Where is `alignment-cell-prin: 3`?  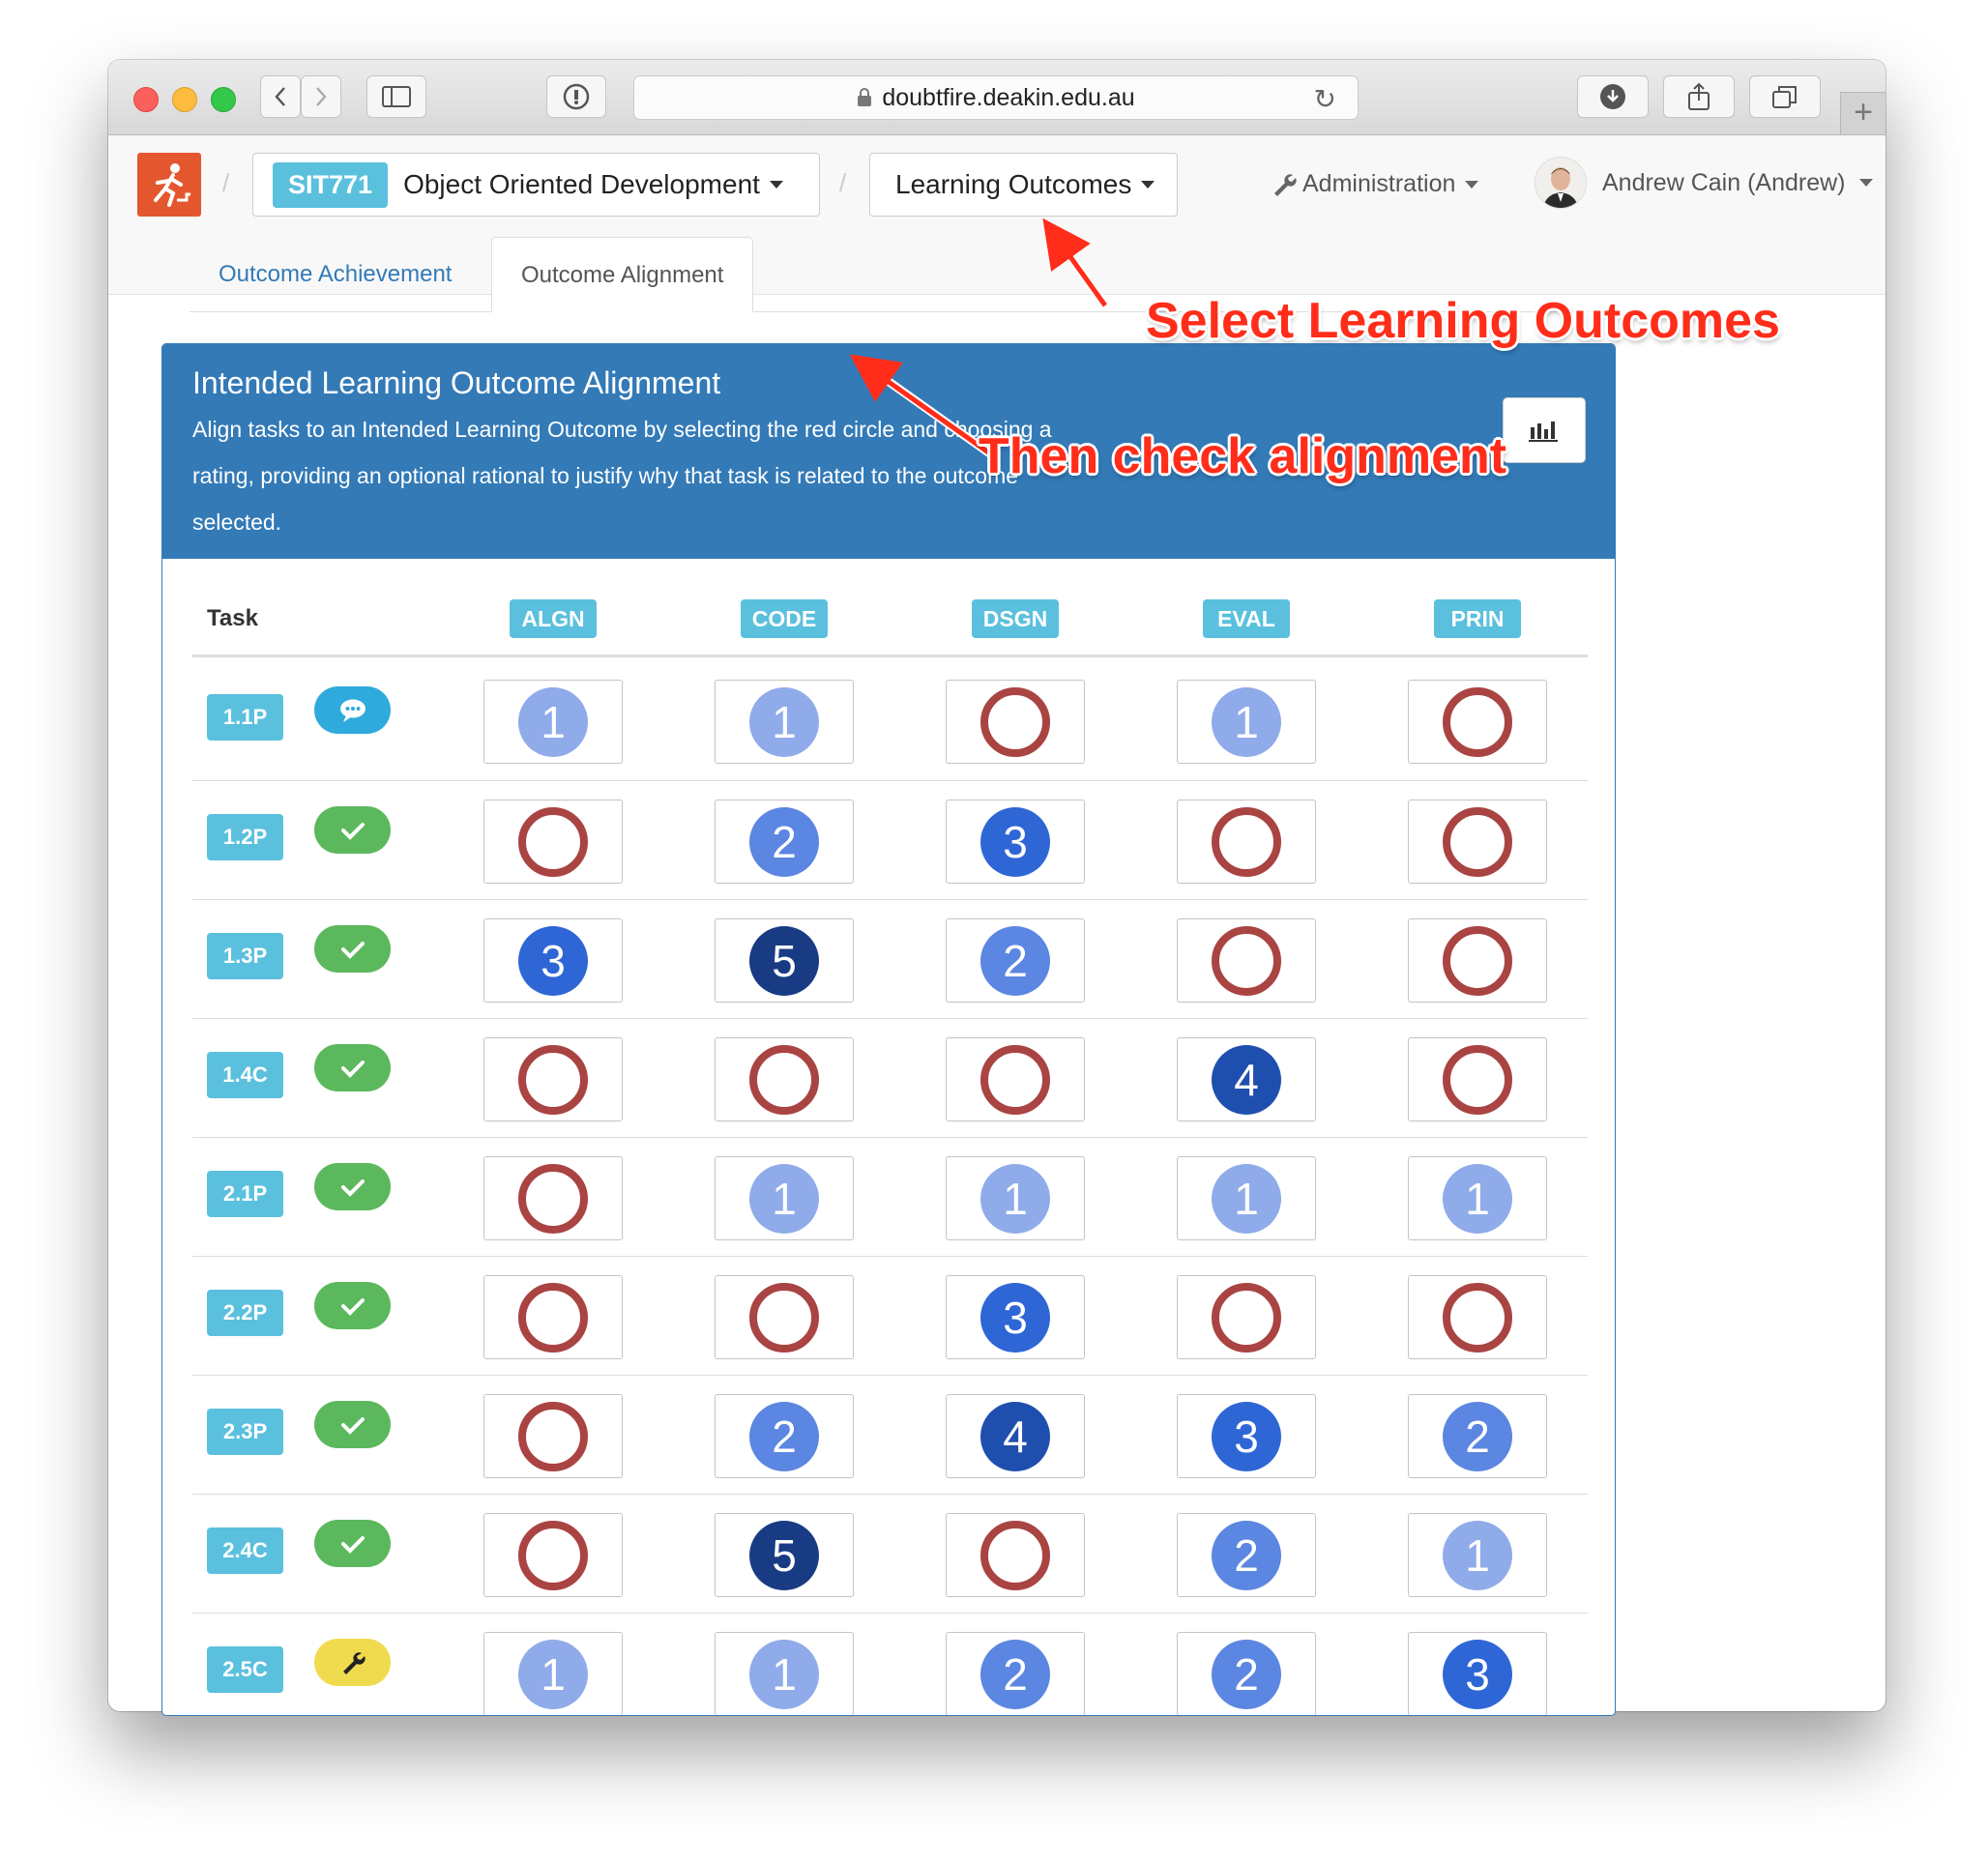 alignment-cell-prin: 3 is located at coordinates (1477, 1673).